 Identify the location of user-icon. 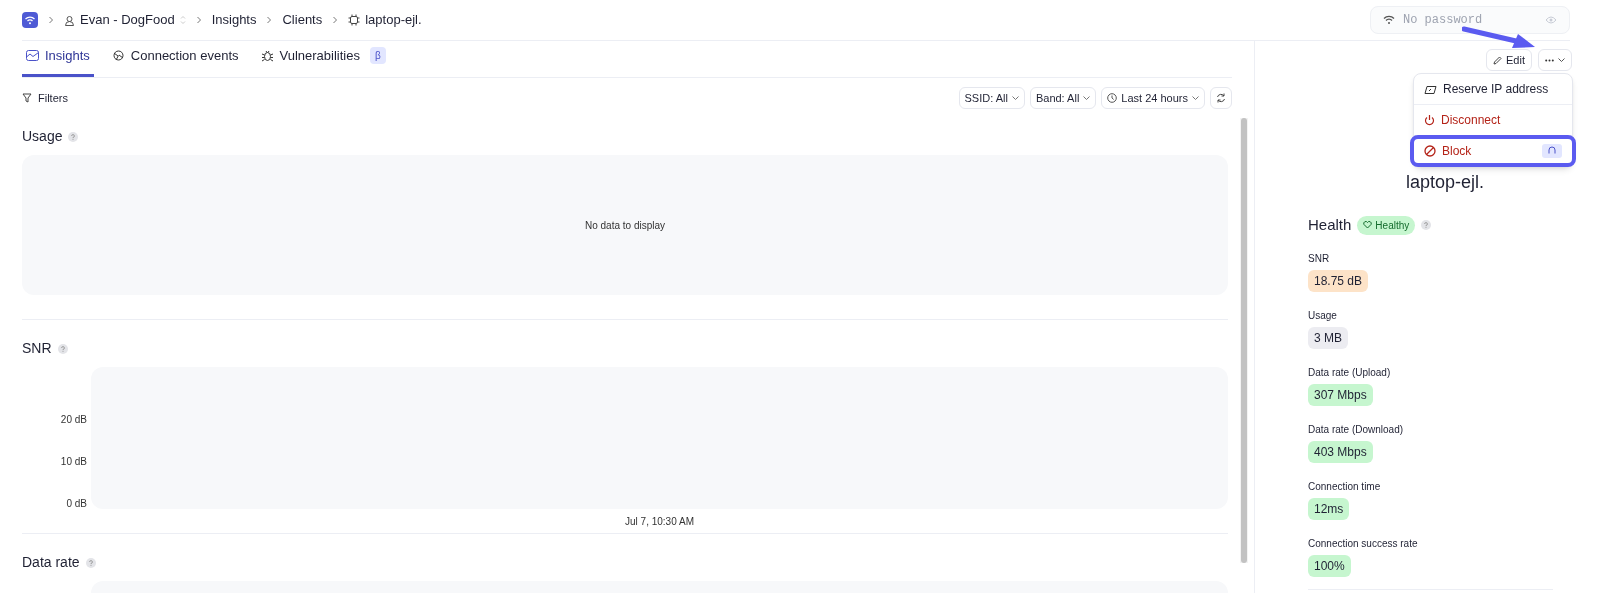
(69, 20).